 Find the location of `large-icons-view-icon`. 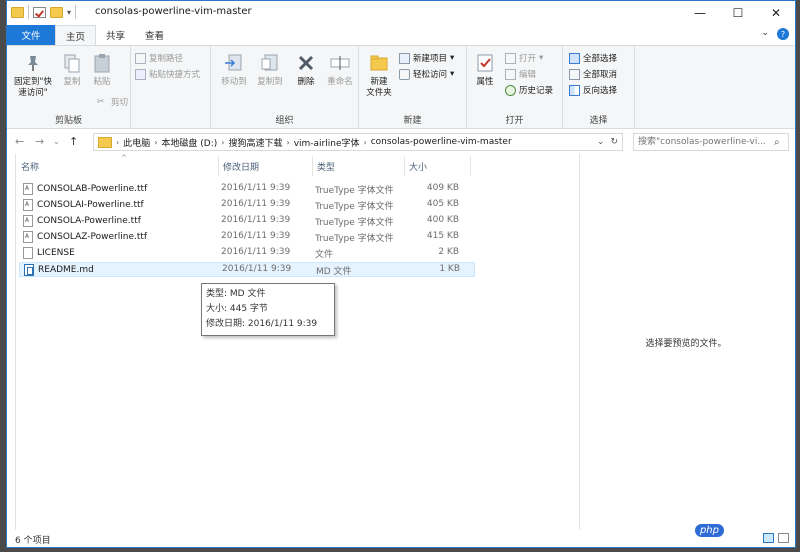

large-icons-view-icon is located at coordinates (783, 538).